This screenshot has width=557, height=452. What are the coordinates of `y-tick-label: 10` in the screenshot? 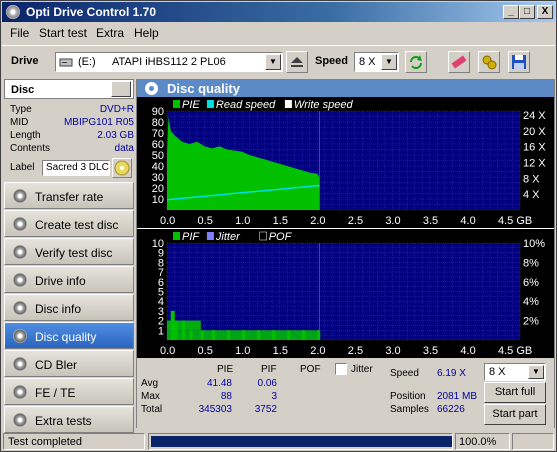 It's located at (158, 200).